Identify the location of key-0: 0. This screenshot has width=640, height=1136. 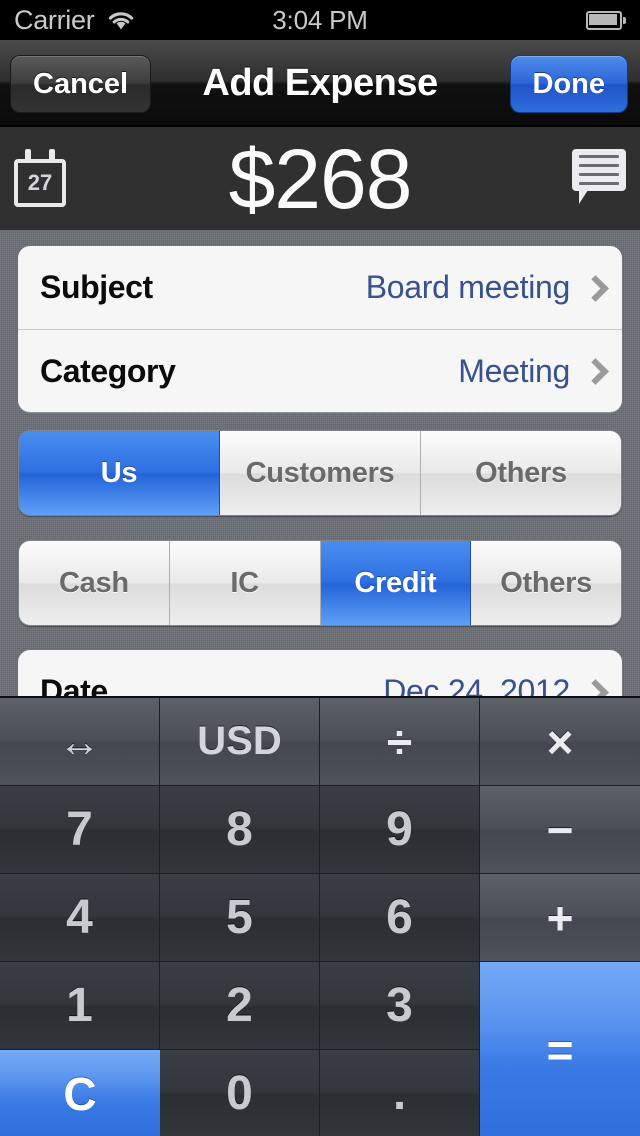
(240, 1093).